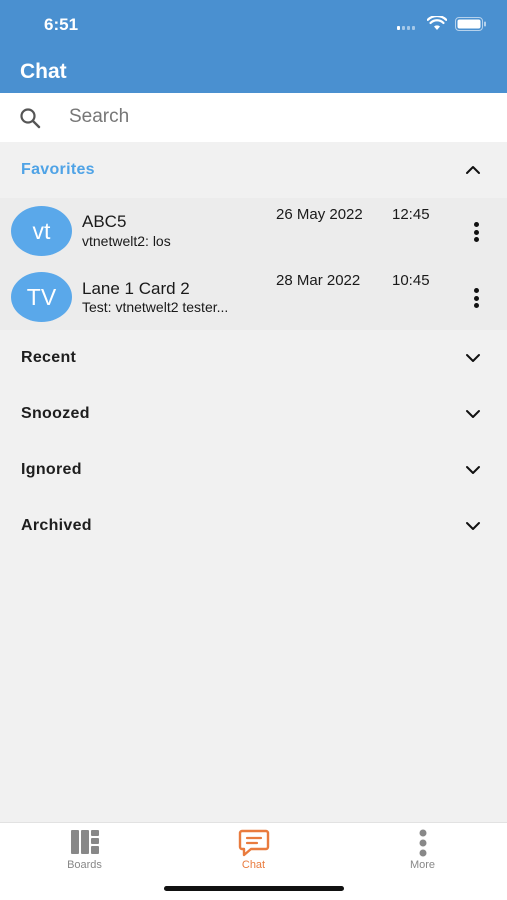 The height and width of the screenshot is (900, 507). What do you see at coordinates (406, 27) in the screenshot?
I see `signal-icon` at bounding box center [406, 27].